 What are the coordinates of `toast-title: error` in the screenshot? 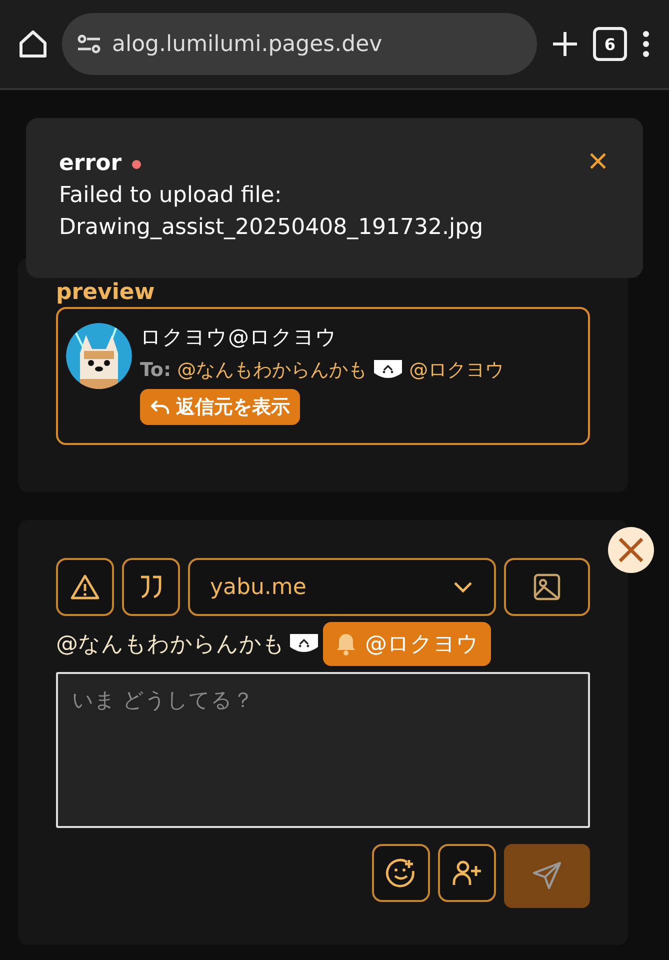 It's located at (90, 164).